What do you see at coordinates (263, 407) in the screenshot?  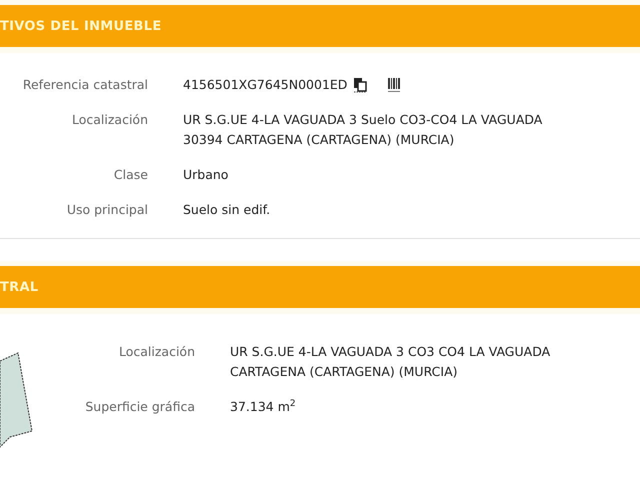 I see `field-value: 37.134 m$^{2}$` at bounding box center [263, 407].